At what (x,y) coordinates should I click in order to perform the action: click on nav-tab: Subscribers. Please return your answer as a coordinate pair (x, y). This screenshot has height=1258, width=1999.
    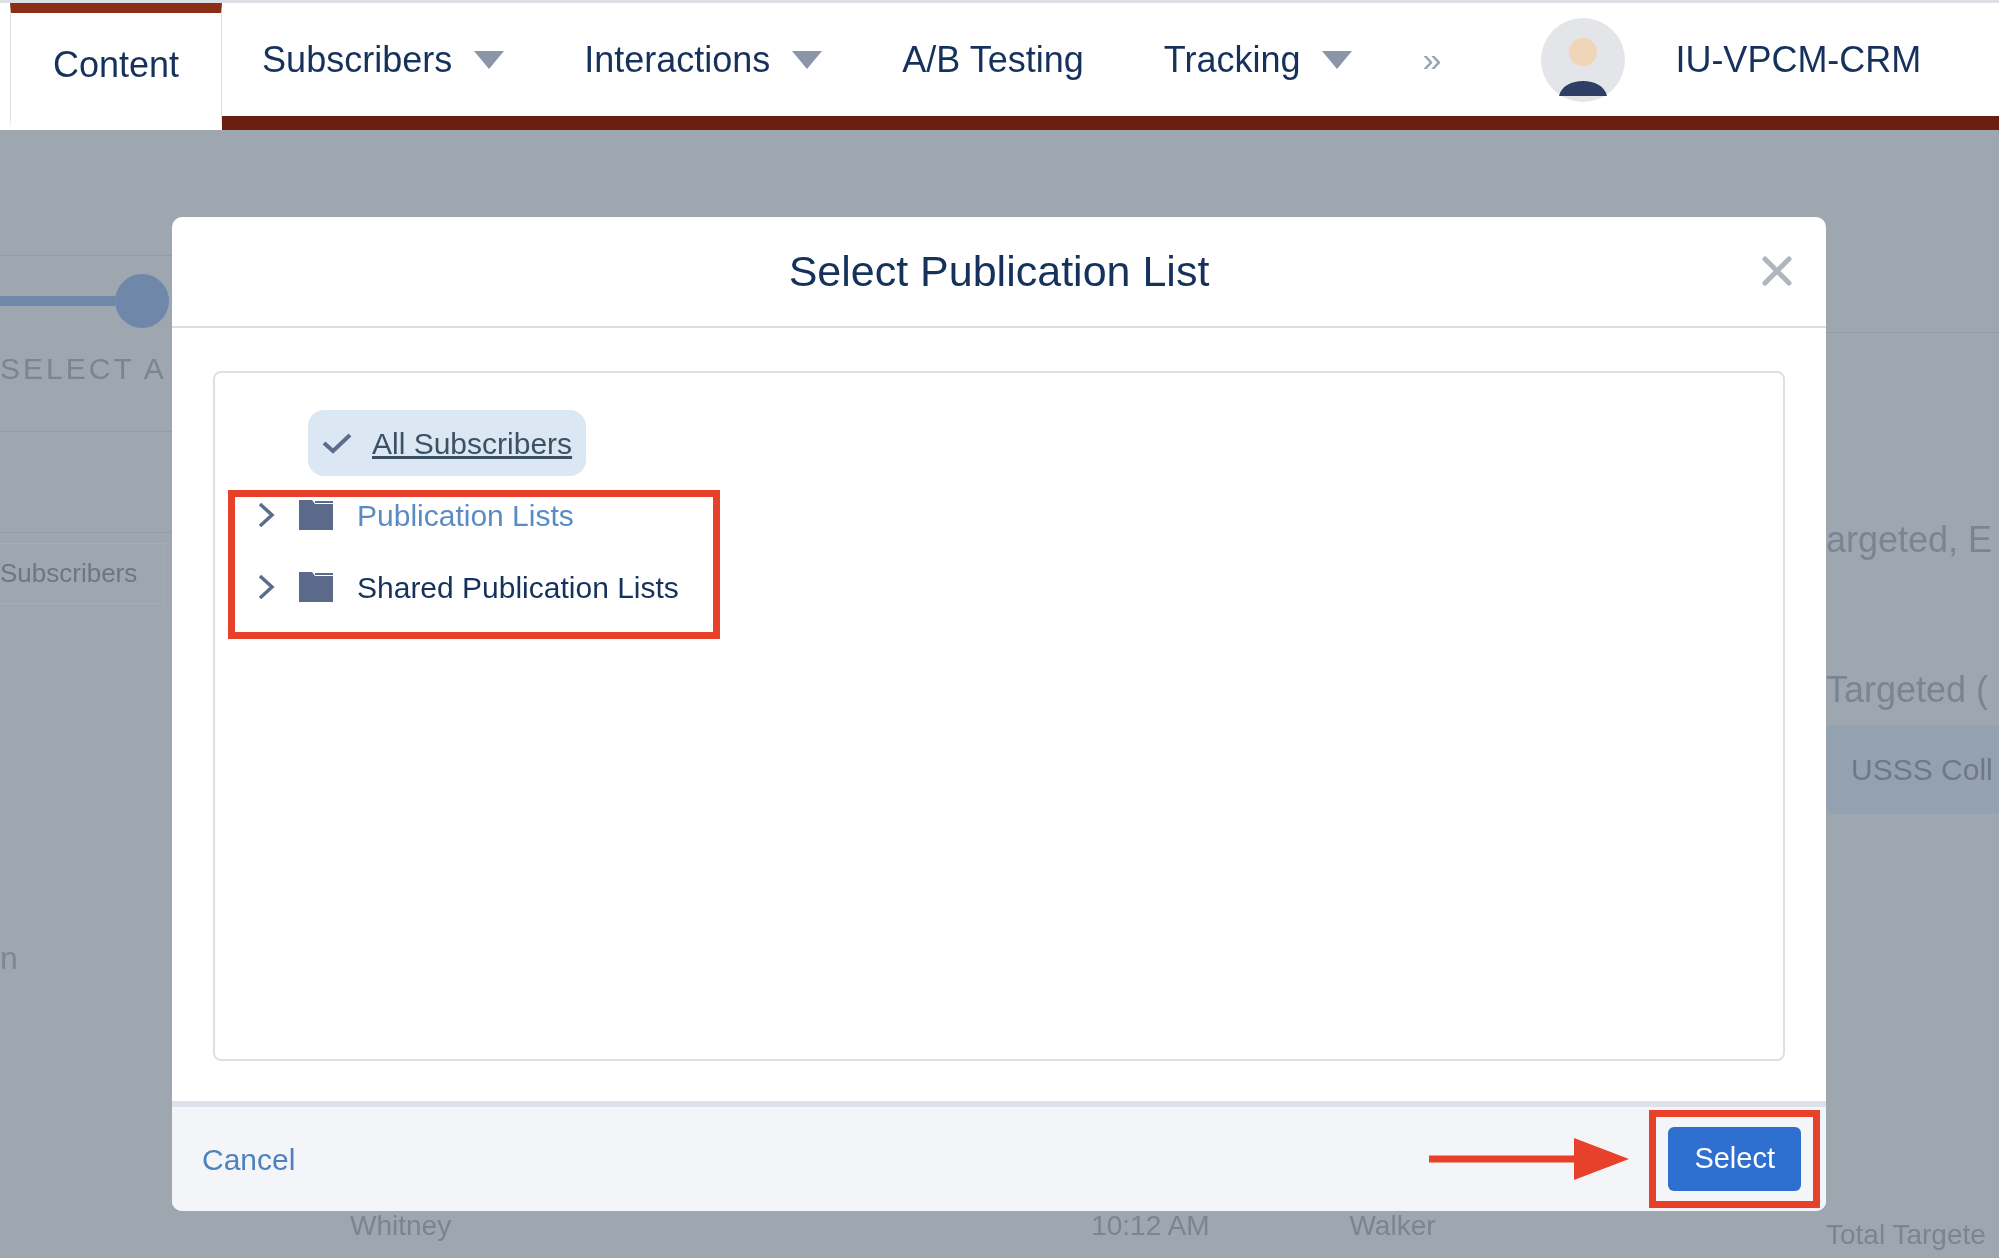
    Looking at the image, I should click on (383, 66).